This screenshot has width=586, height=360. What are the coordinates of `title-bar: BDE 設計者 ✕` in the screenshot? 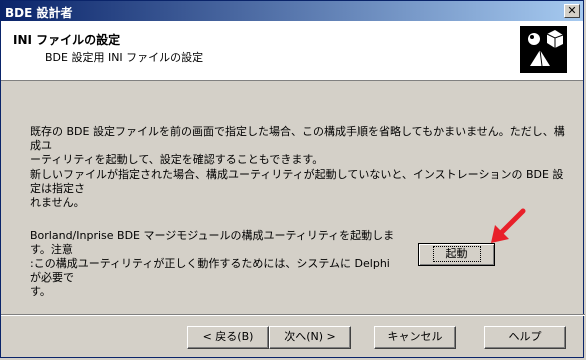 It's located at (292, 11).